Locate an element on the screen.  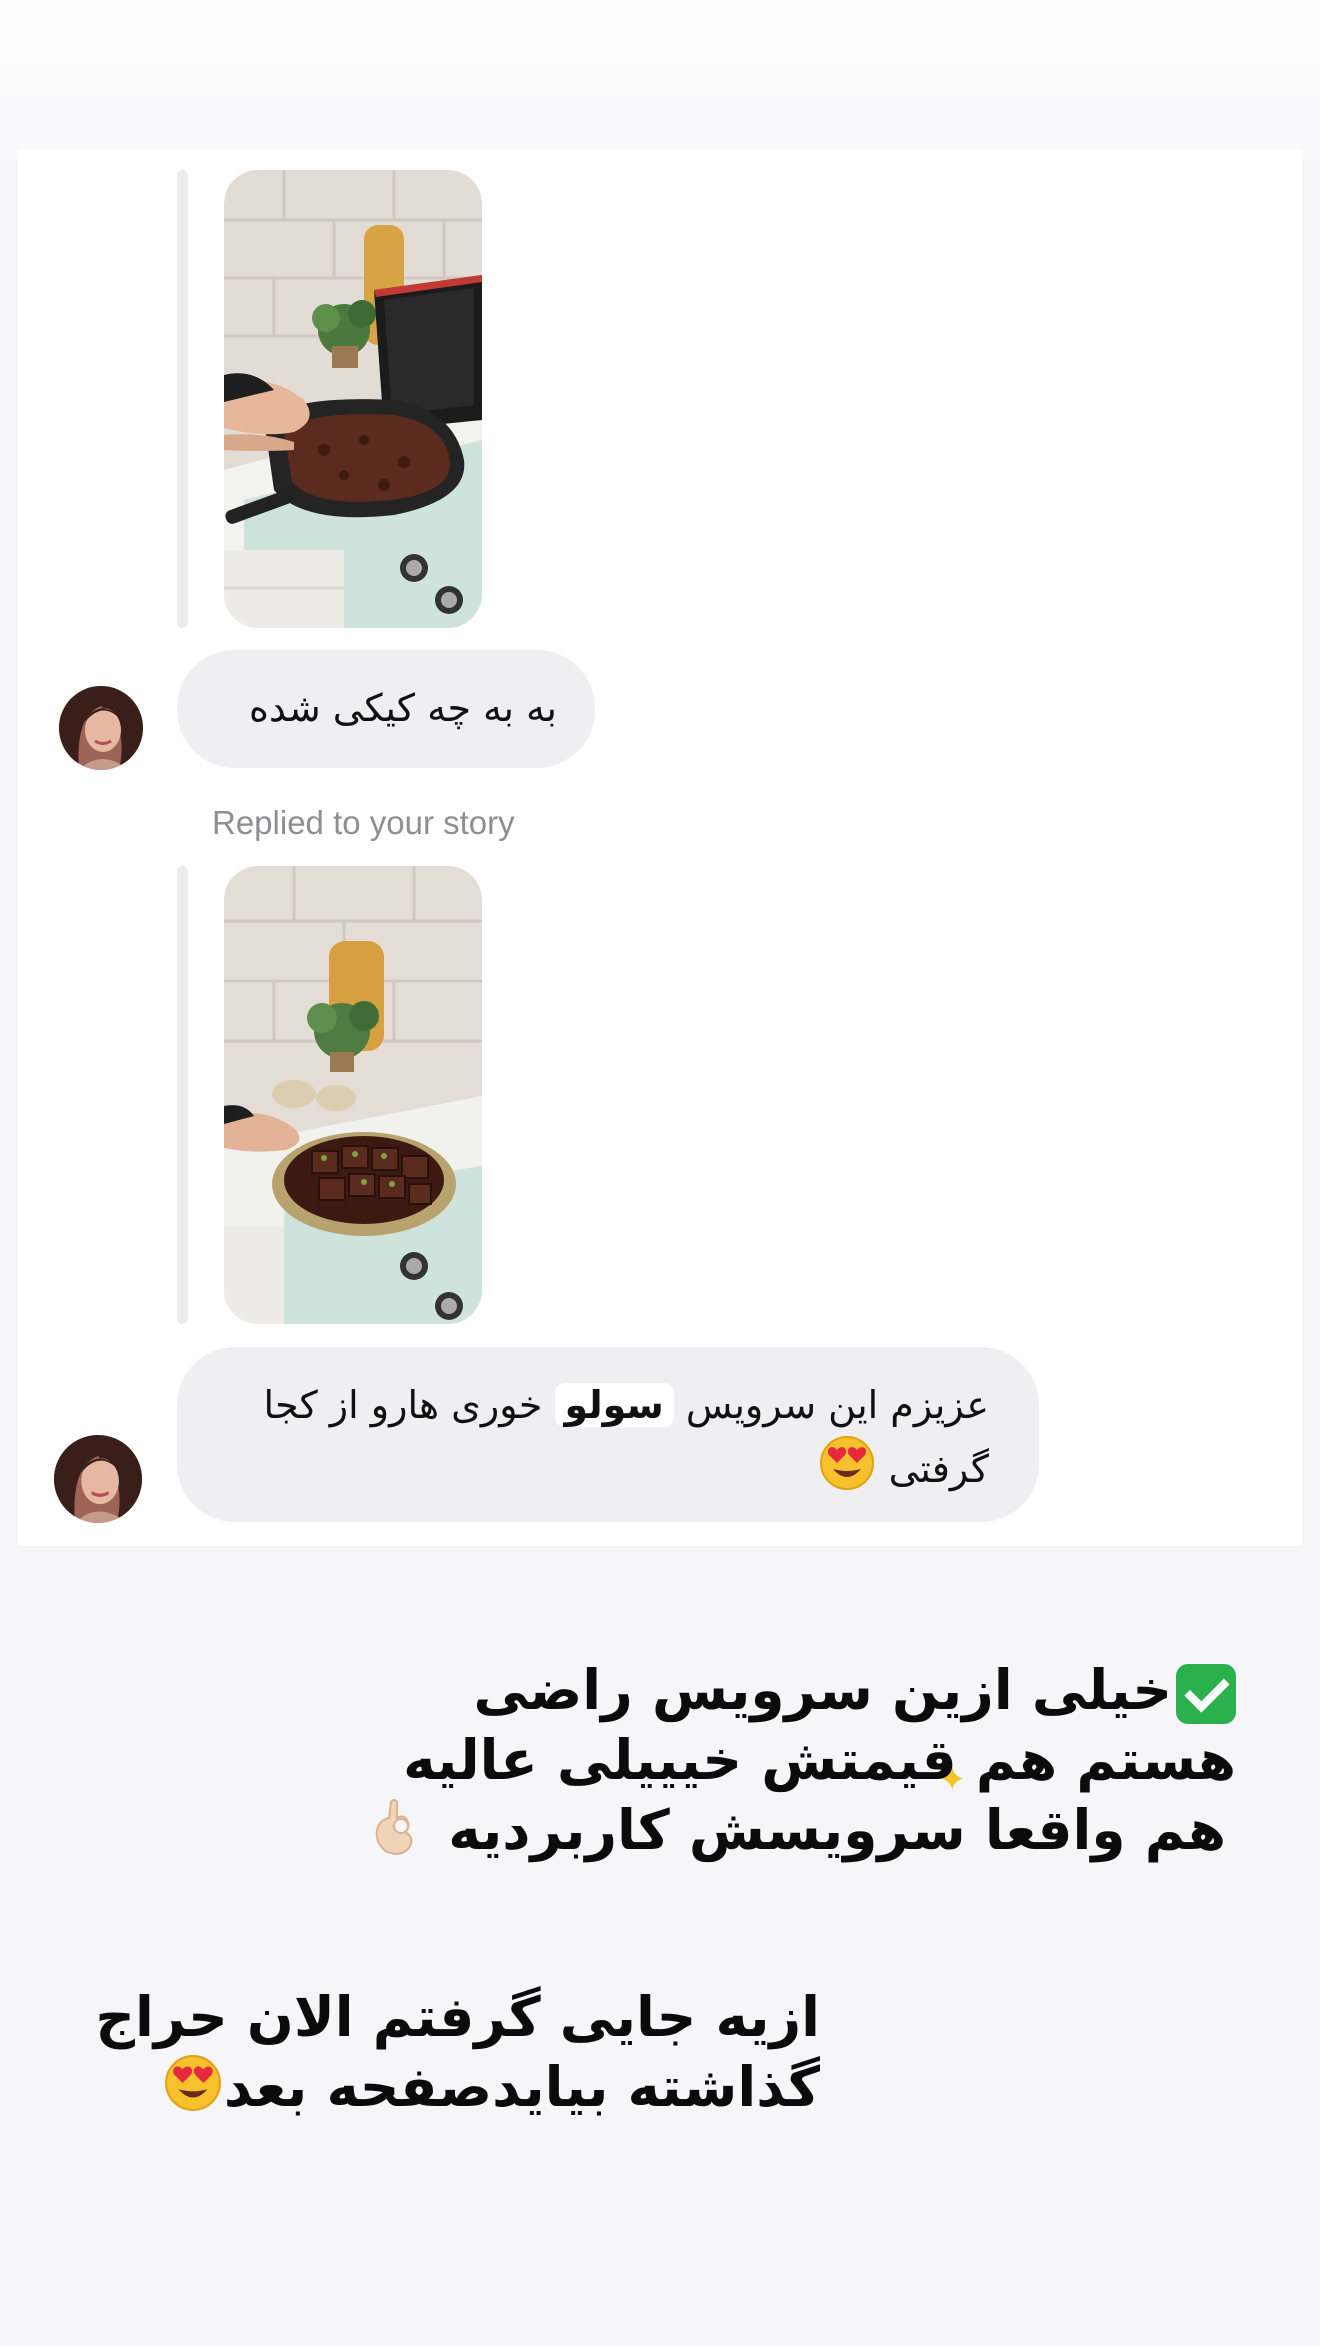
ok-hand-icon is located at coordinates (397, 1834).